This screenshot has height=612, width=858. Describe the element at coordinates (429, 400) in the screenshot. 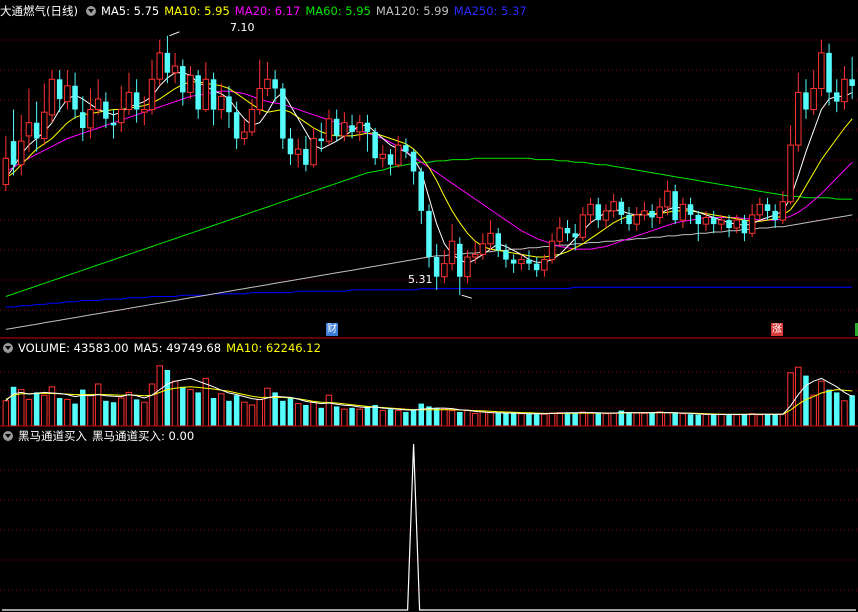

I see `volume-ma10-line` at that location.